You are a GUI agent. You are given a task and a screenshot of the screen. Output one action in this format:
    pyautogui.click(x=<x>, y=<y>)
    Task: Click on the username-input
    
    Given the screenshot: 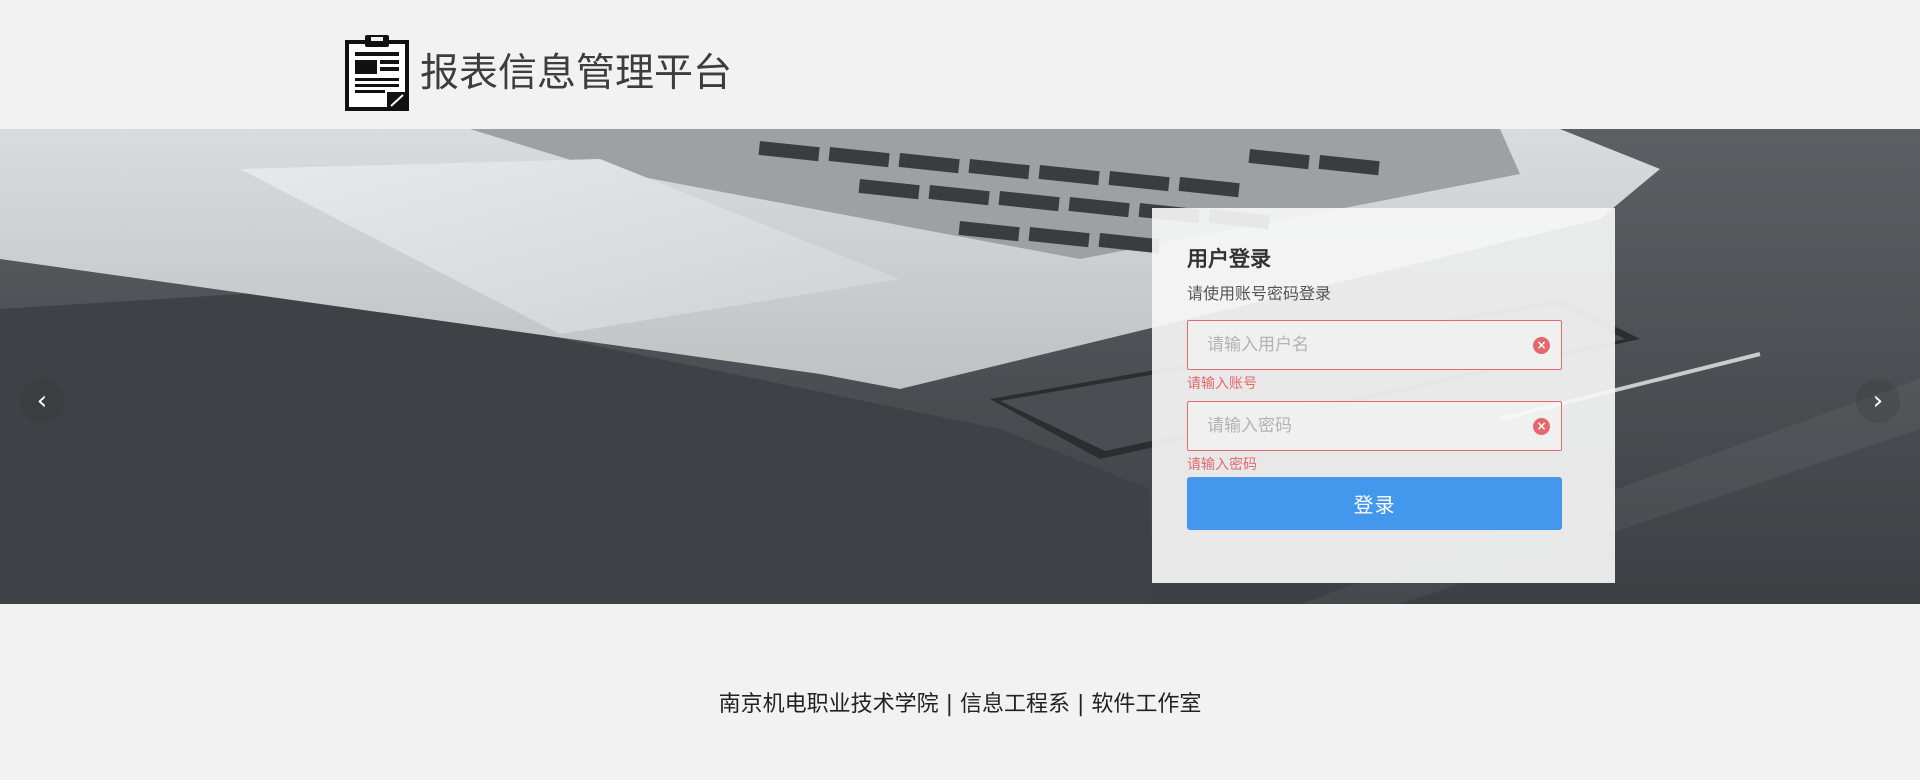 What is the action you would take?
    pyautogui.click(x=1374, y=345)
    